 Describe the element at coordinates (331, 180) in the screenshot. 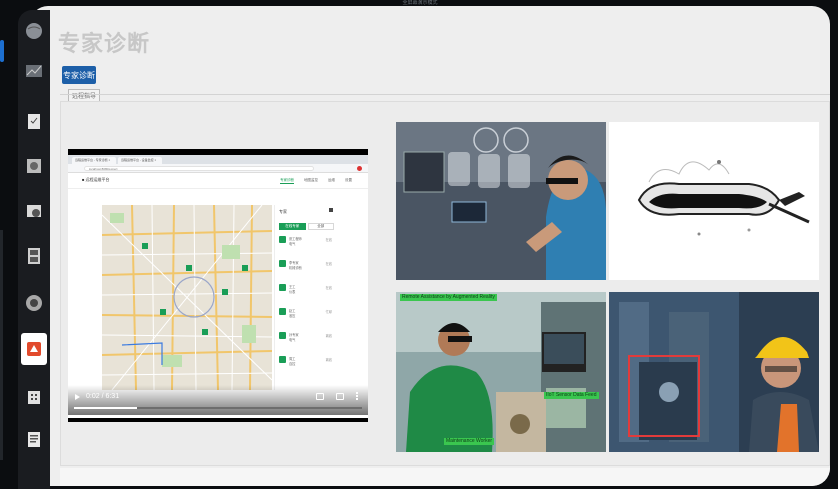

I see `nav-item: 运维` at that location.